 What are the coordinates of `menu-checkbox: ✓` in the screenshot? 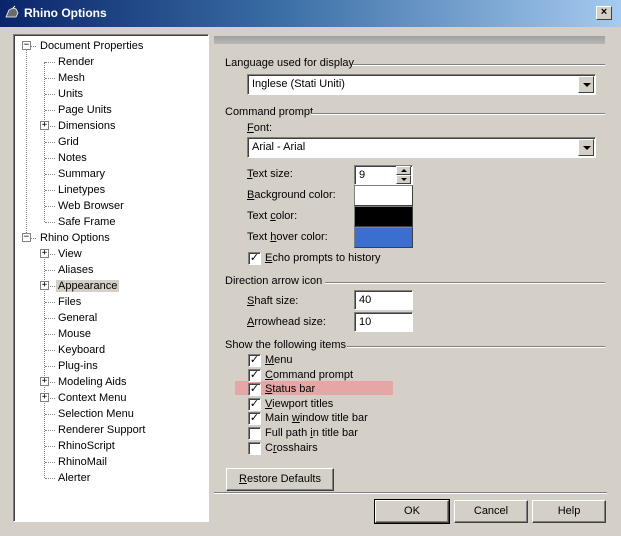 It's located at (254, 360).